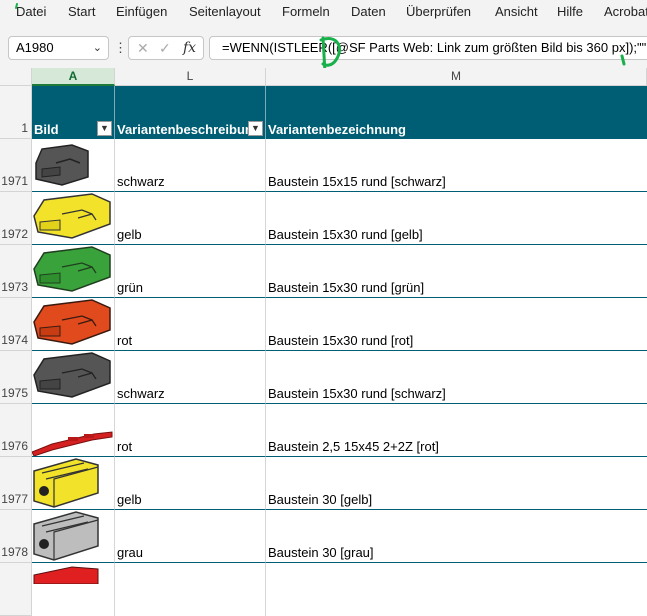  Describe the element at coordinates (438, 12) in the screenshot. I see `menu-ueberpruefen: Überprüfen` at that location.